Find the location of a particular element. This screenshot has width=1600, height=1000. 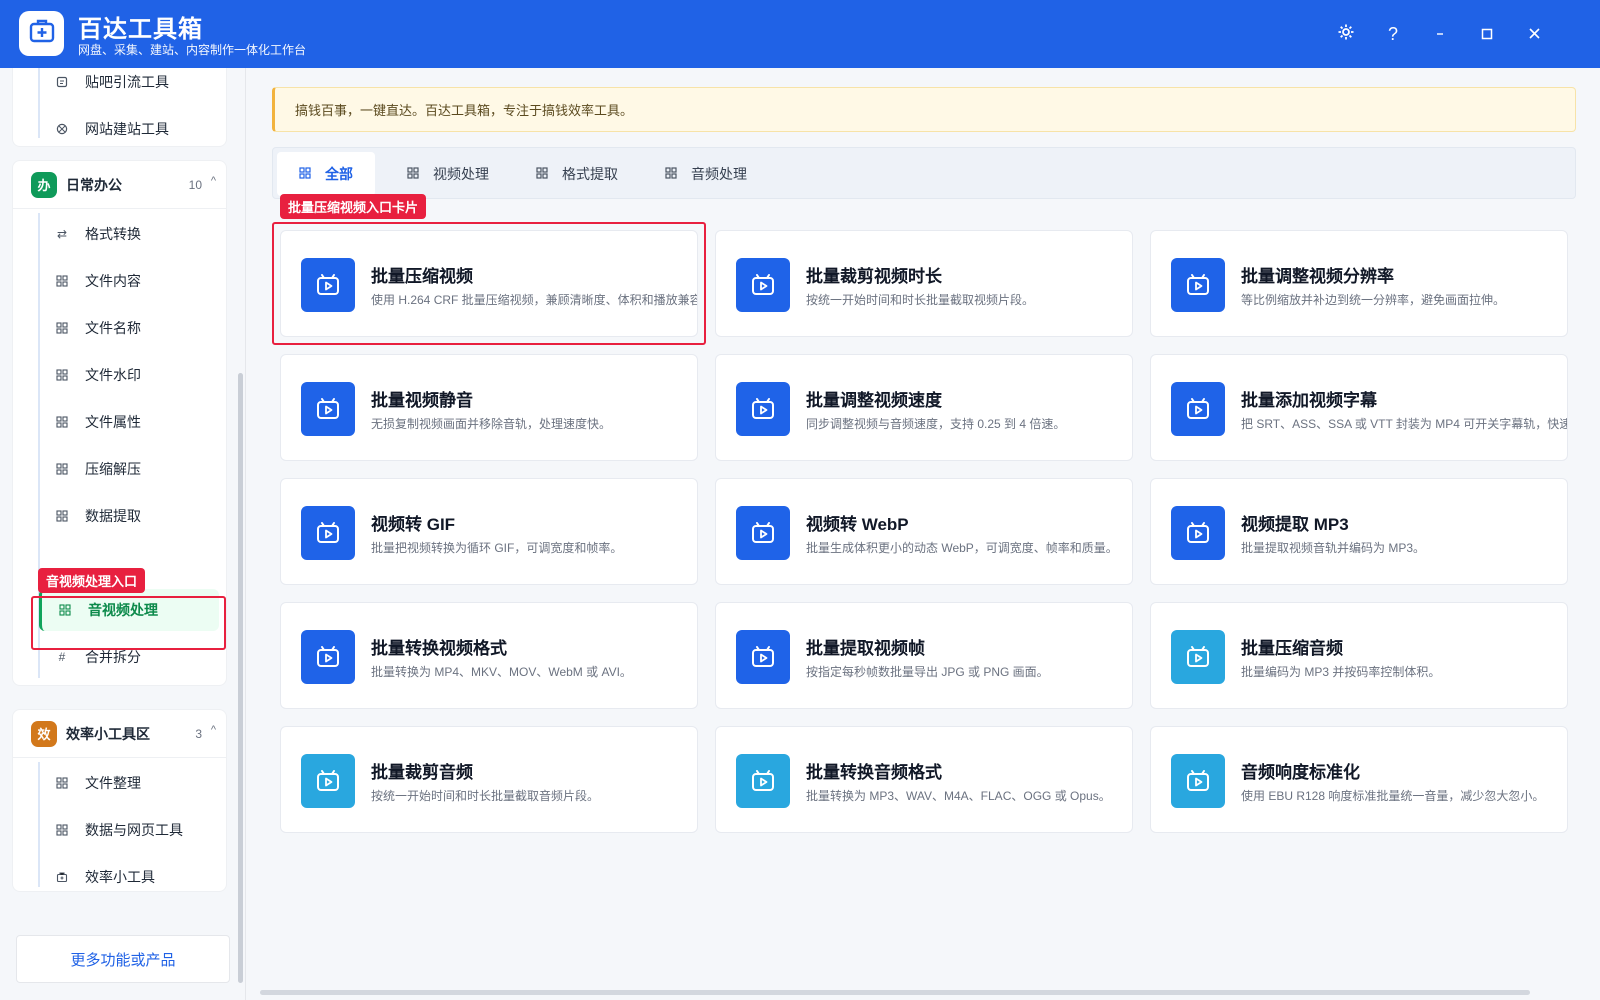

sidebar-item-website: 网站建站工具 is located at coordinates (129, 129).